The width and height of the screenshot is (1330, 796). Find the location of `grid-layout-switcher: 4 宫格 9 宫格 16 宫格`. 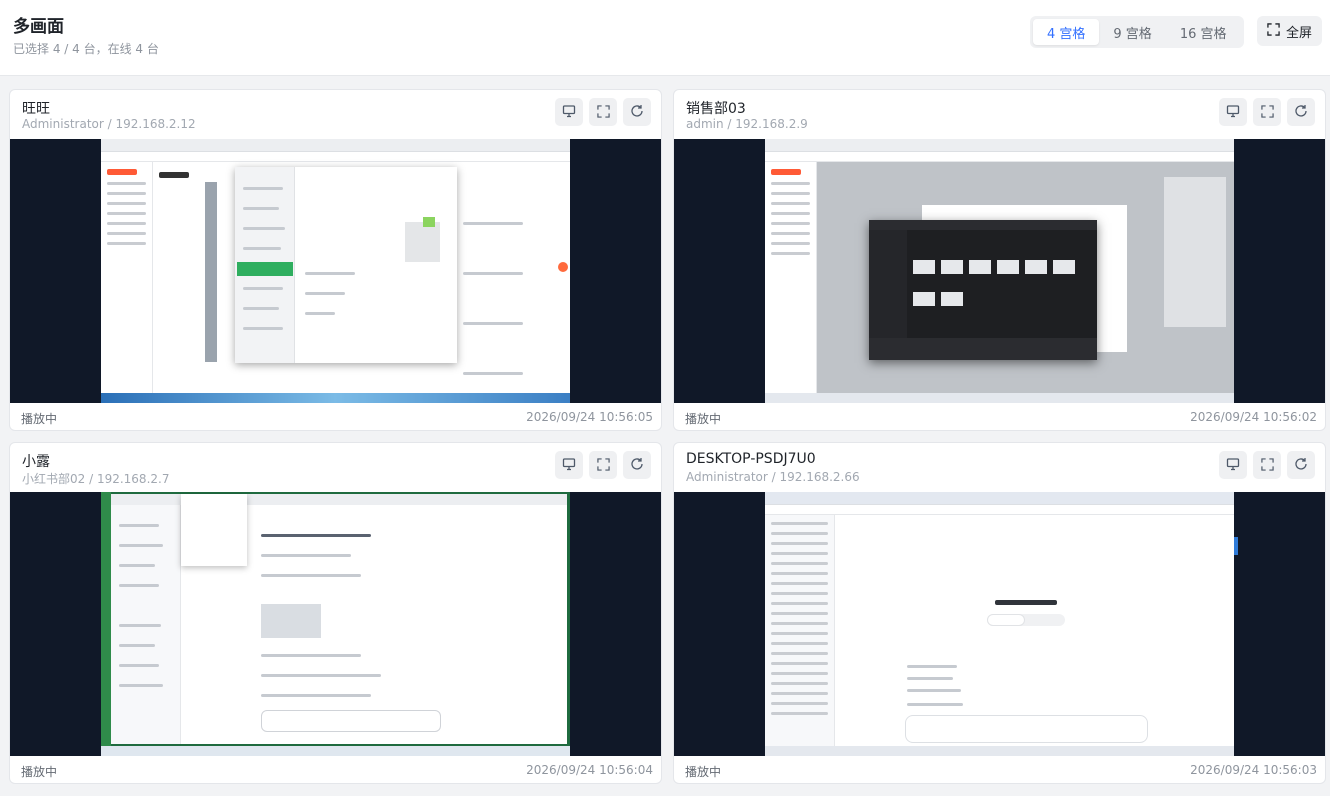

grid-layout-switcher: 4 宫格 9 宫格 16 宫格 is located at coordinates (1137, 32).